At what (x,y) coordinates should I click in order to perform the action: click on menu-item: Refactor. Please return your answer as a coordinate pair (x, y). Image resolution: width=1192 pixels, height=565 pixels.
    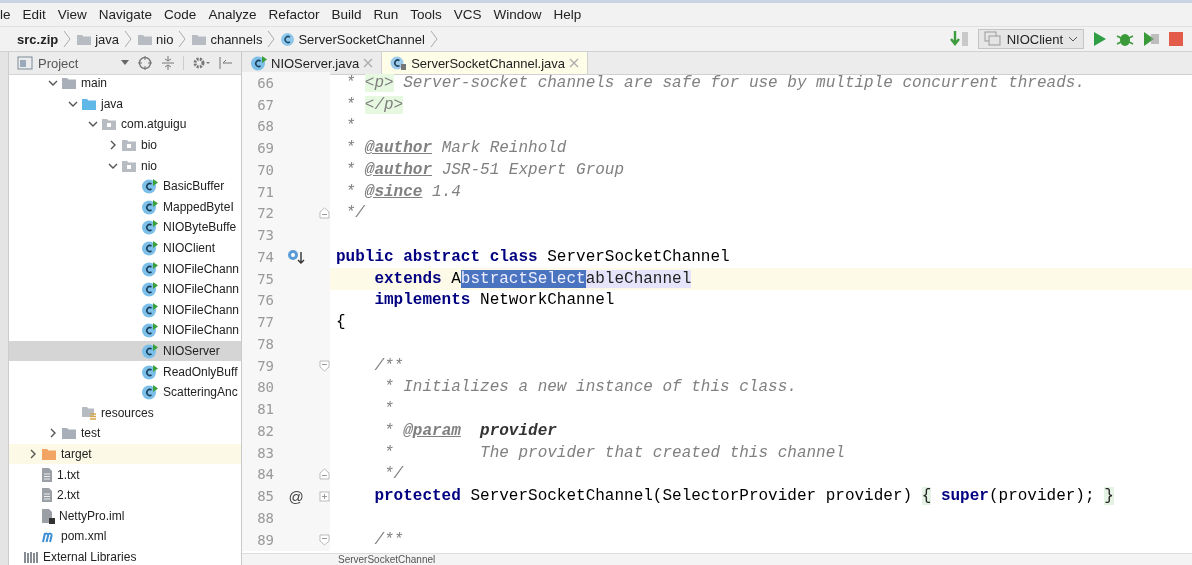
    Looking at the image, I should click on (294, 14).